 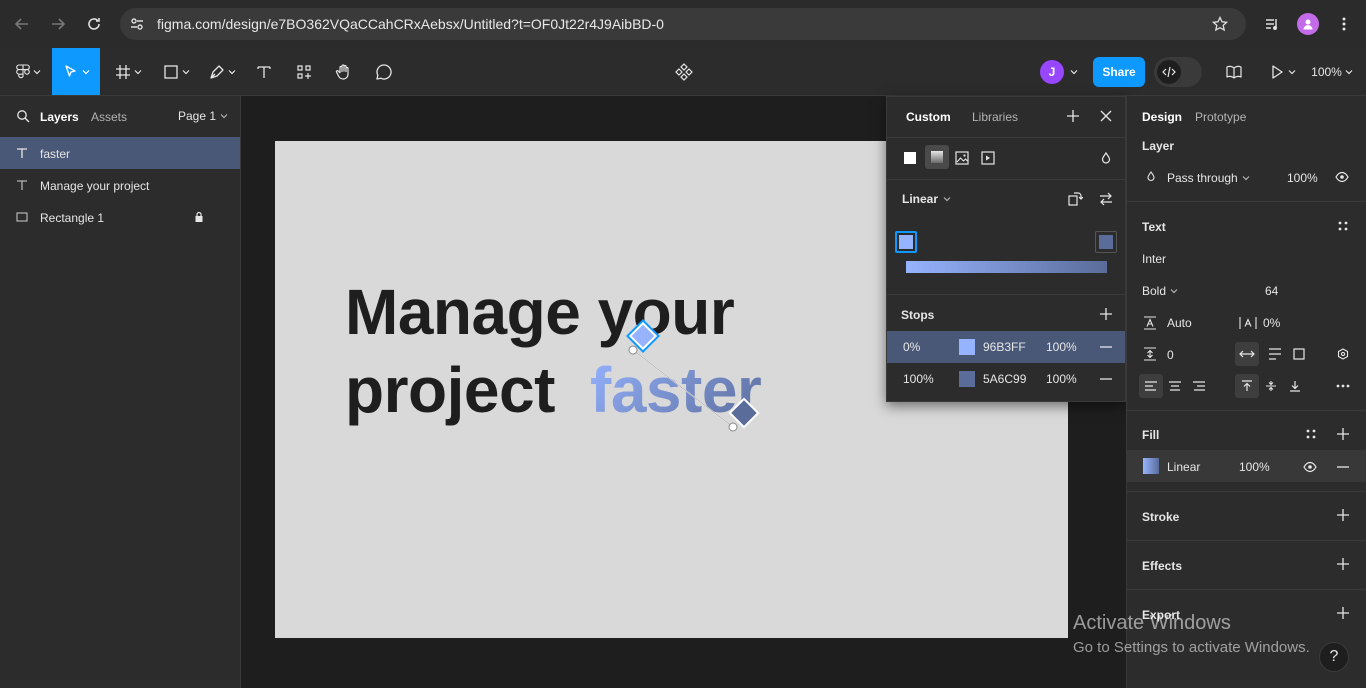 I want to click on library-button, so click(x=1234, y=71).